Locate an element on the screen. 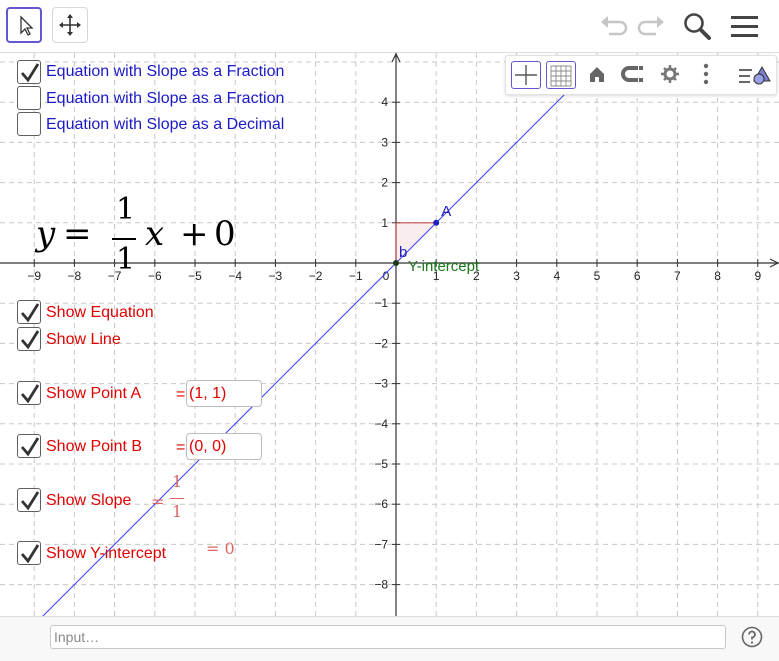  x-tick-label: 4 is located at coordinates (556, 276).